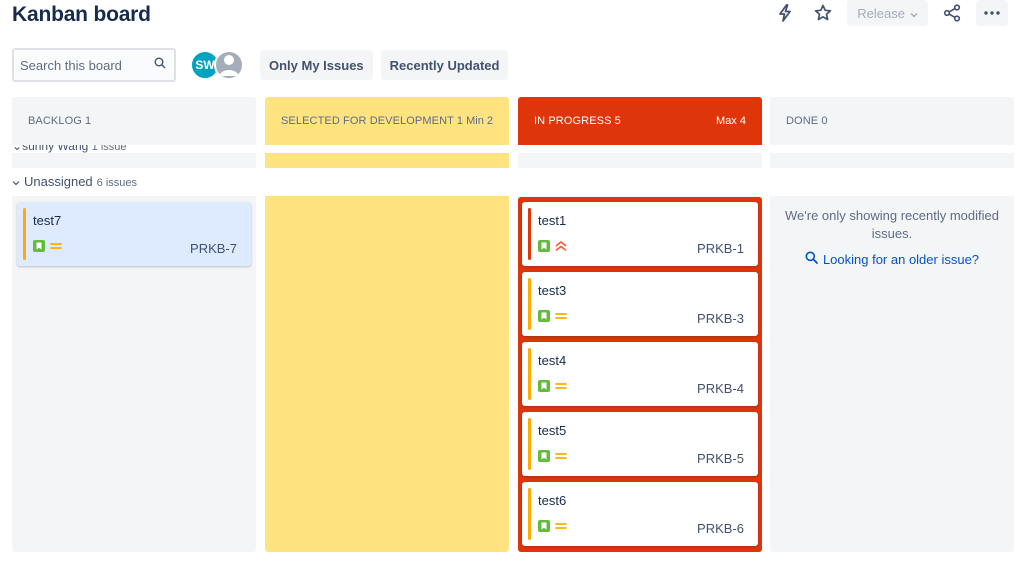  I want to click on issue-card-prkb-7: test7 PRKB-7, so click(134, 234).